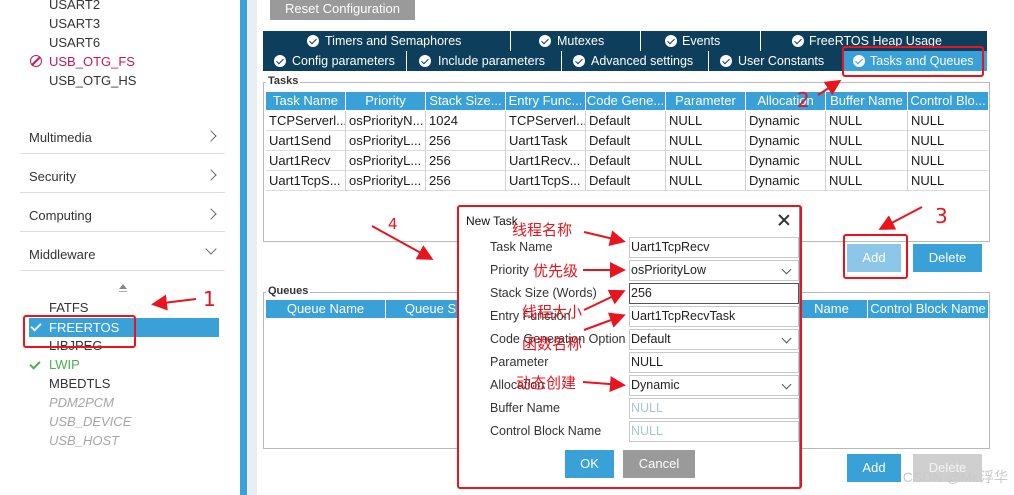 The width and height of the screenshot is (1014, 495). Describe the element at coordinates (874, 468) in the screenshot. I see `add-queue-button: Add` at that location.